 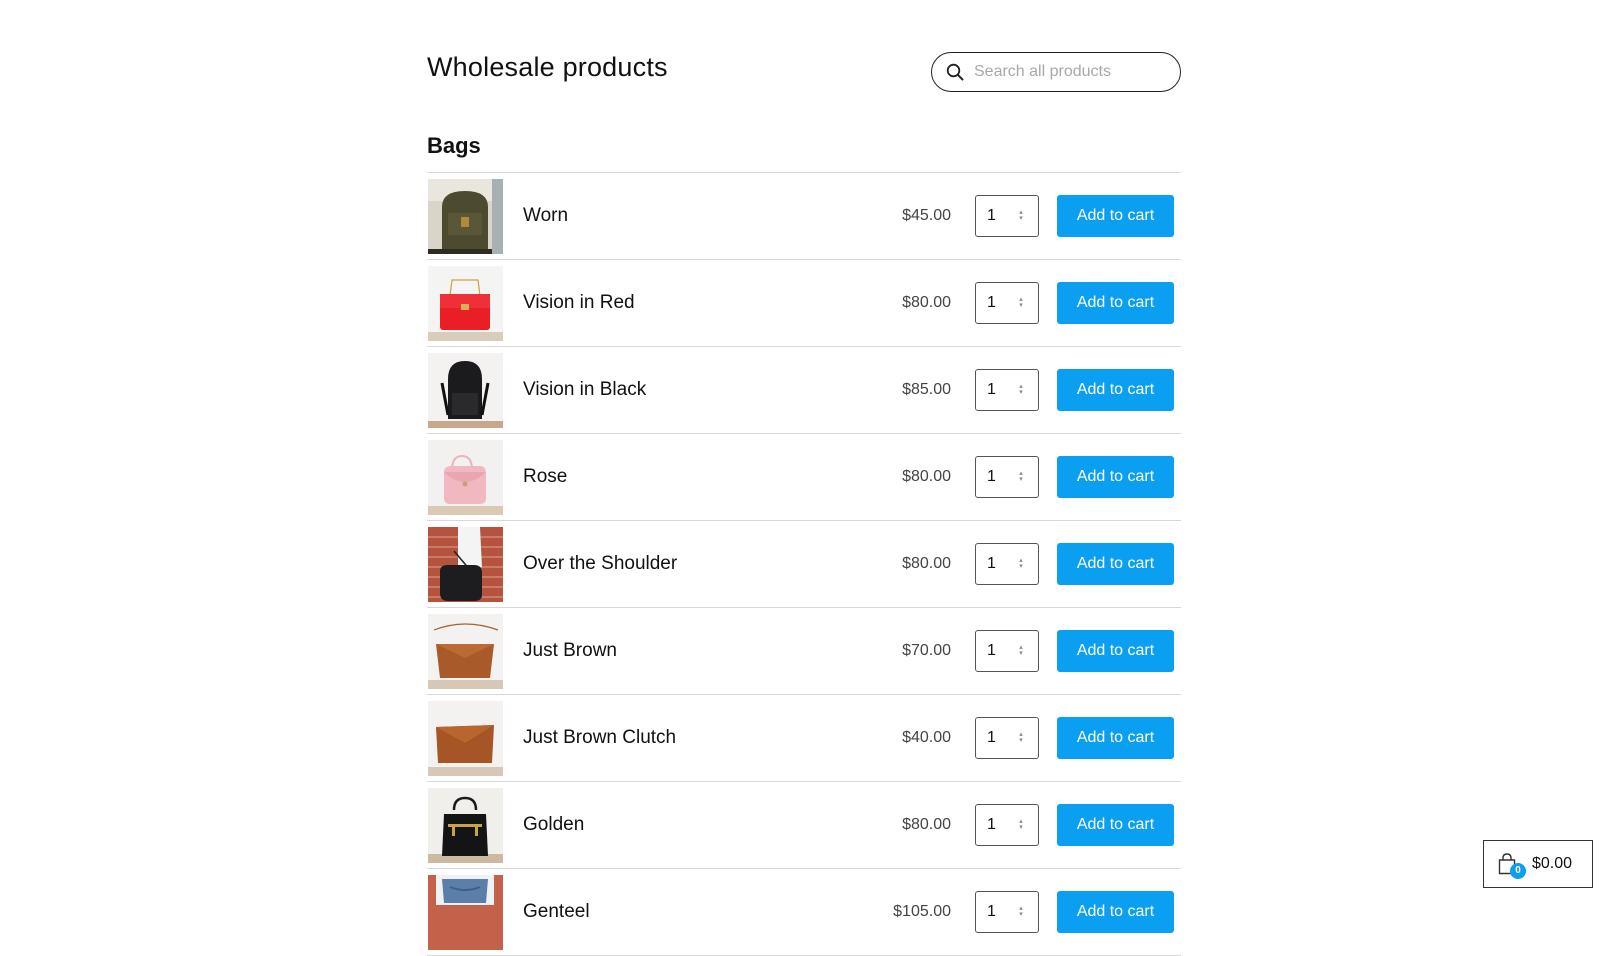 What do you see at coordinates (600, 564) in the screenshot?
I see `product-name: Over the Shoulder` at bounding box center [600, 564].